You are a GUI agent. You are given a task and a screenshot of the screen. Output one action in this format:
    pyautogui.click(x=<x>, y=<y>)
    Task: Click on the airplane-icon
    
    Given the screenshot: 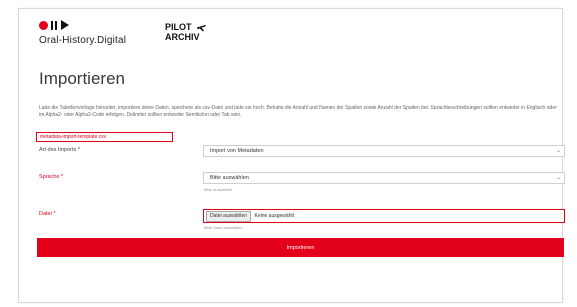 What is the action you would take?
    pyautogui.click(x=201, y=27)
    